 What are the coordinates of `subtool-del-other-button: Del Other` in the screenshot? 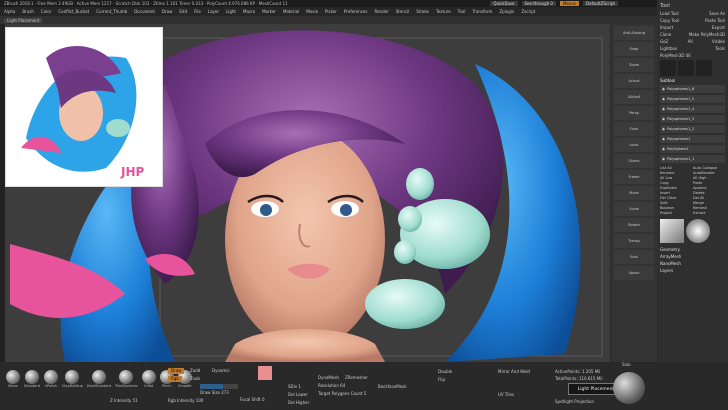 It's located at (676, 198).